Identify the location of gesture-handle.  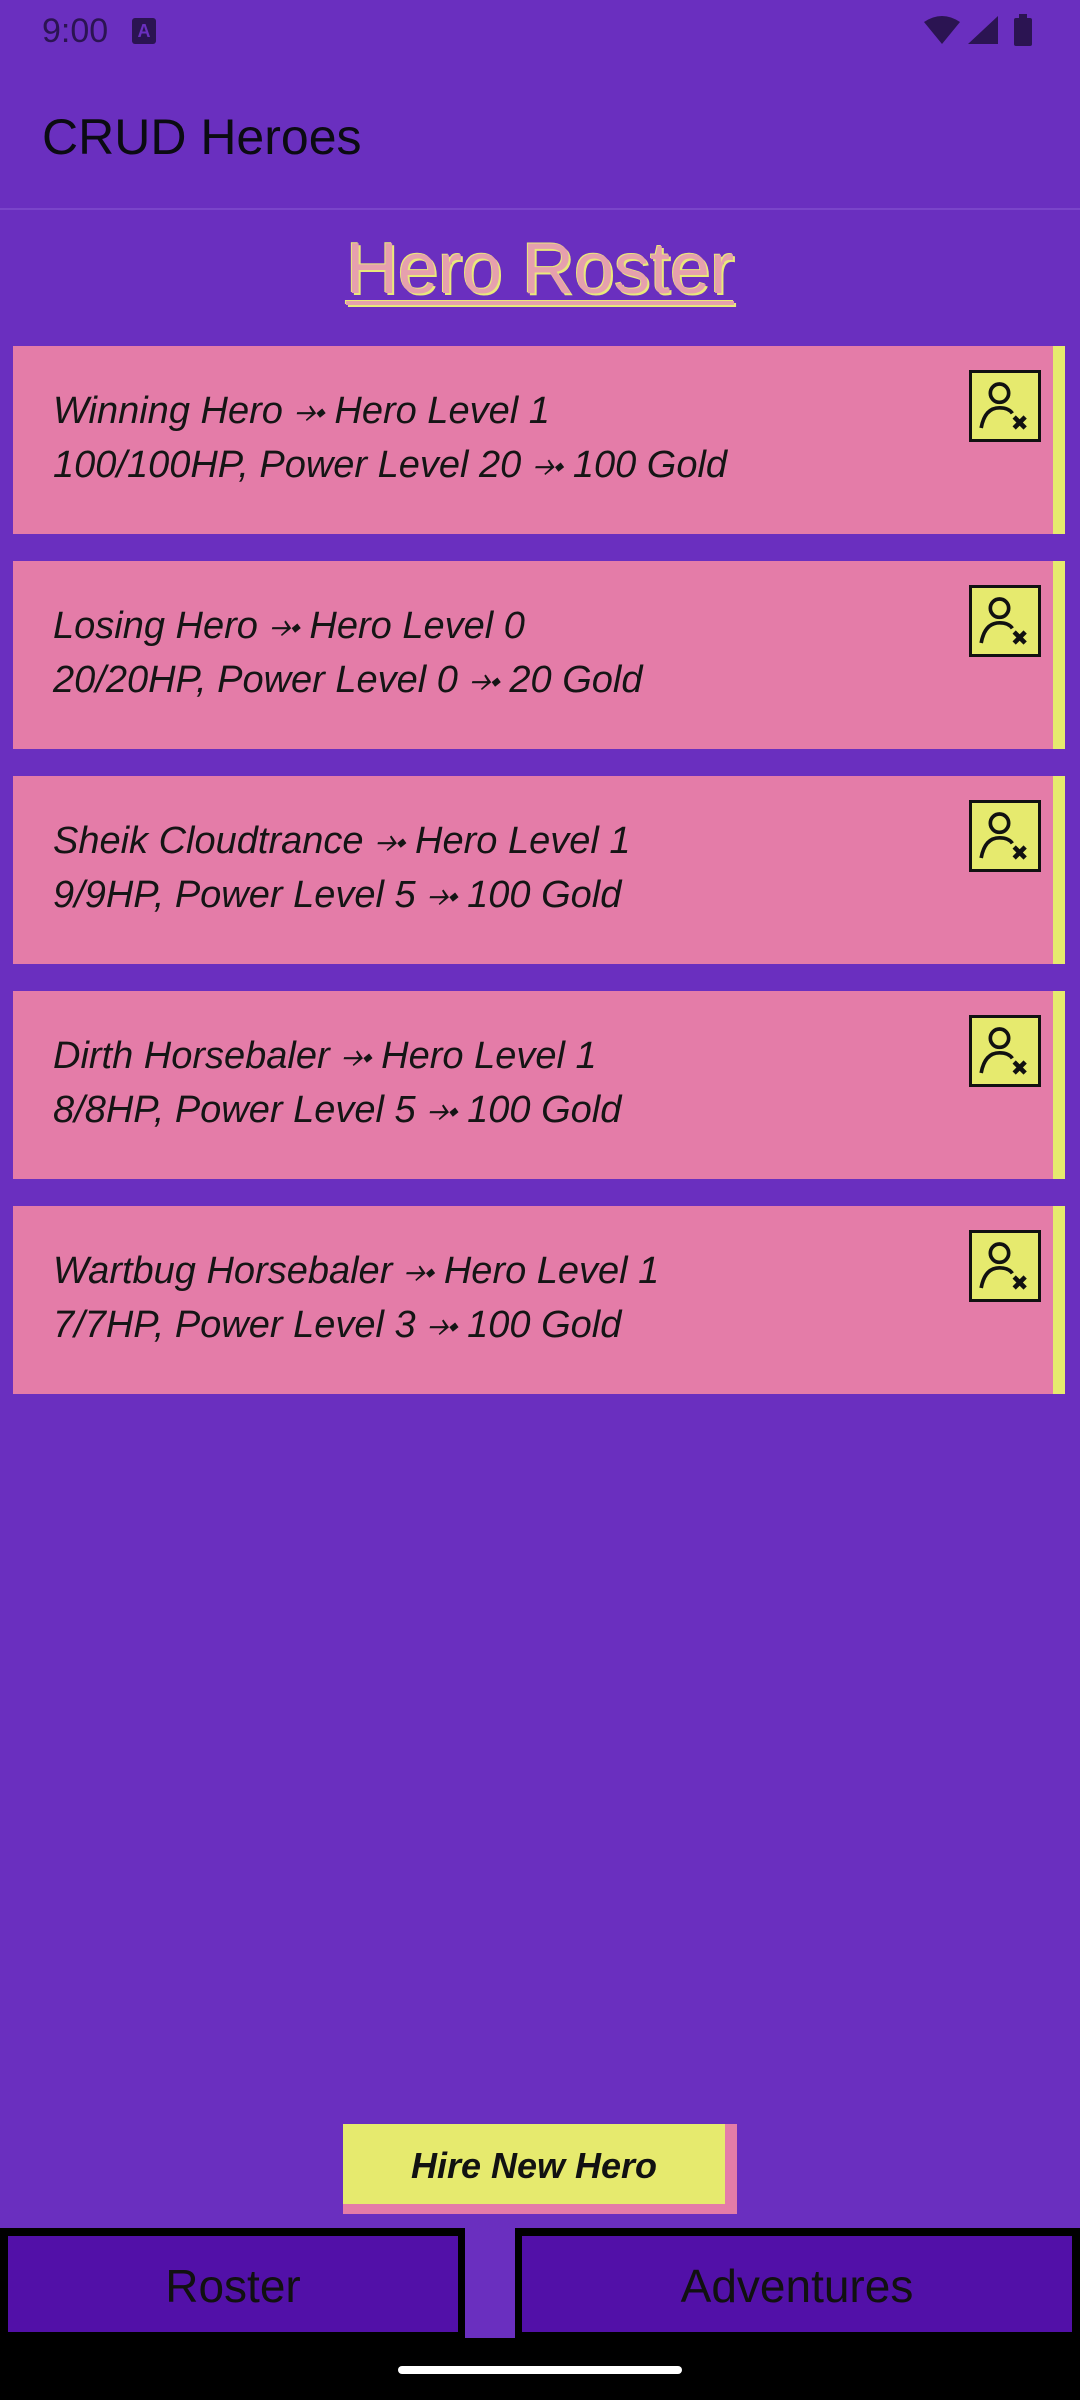
(540, 2370).